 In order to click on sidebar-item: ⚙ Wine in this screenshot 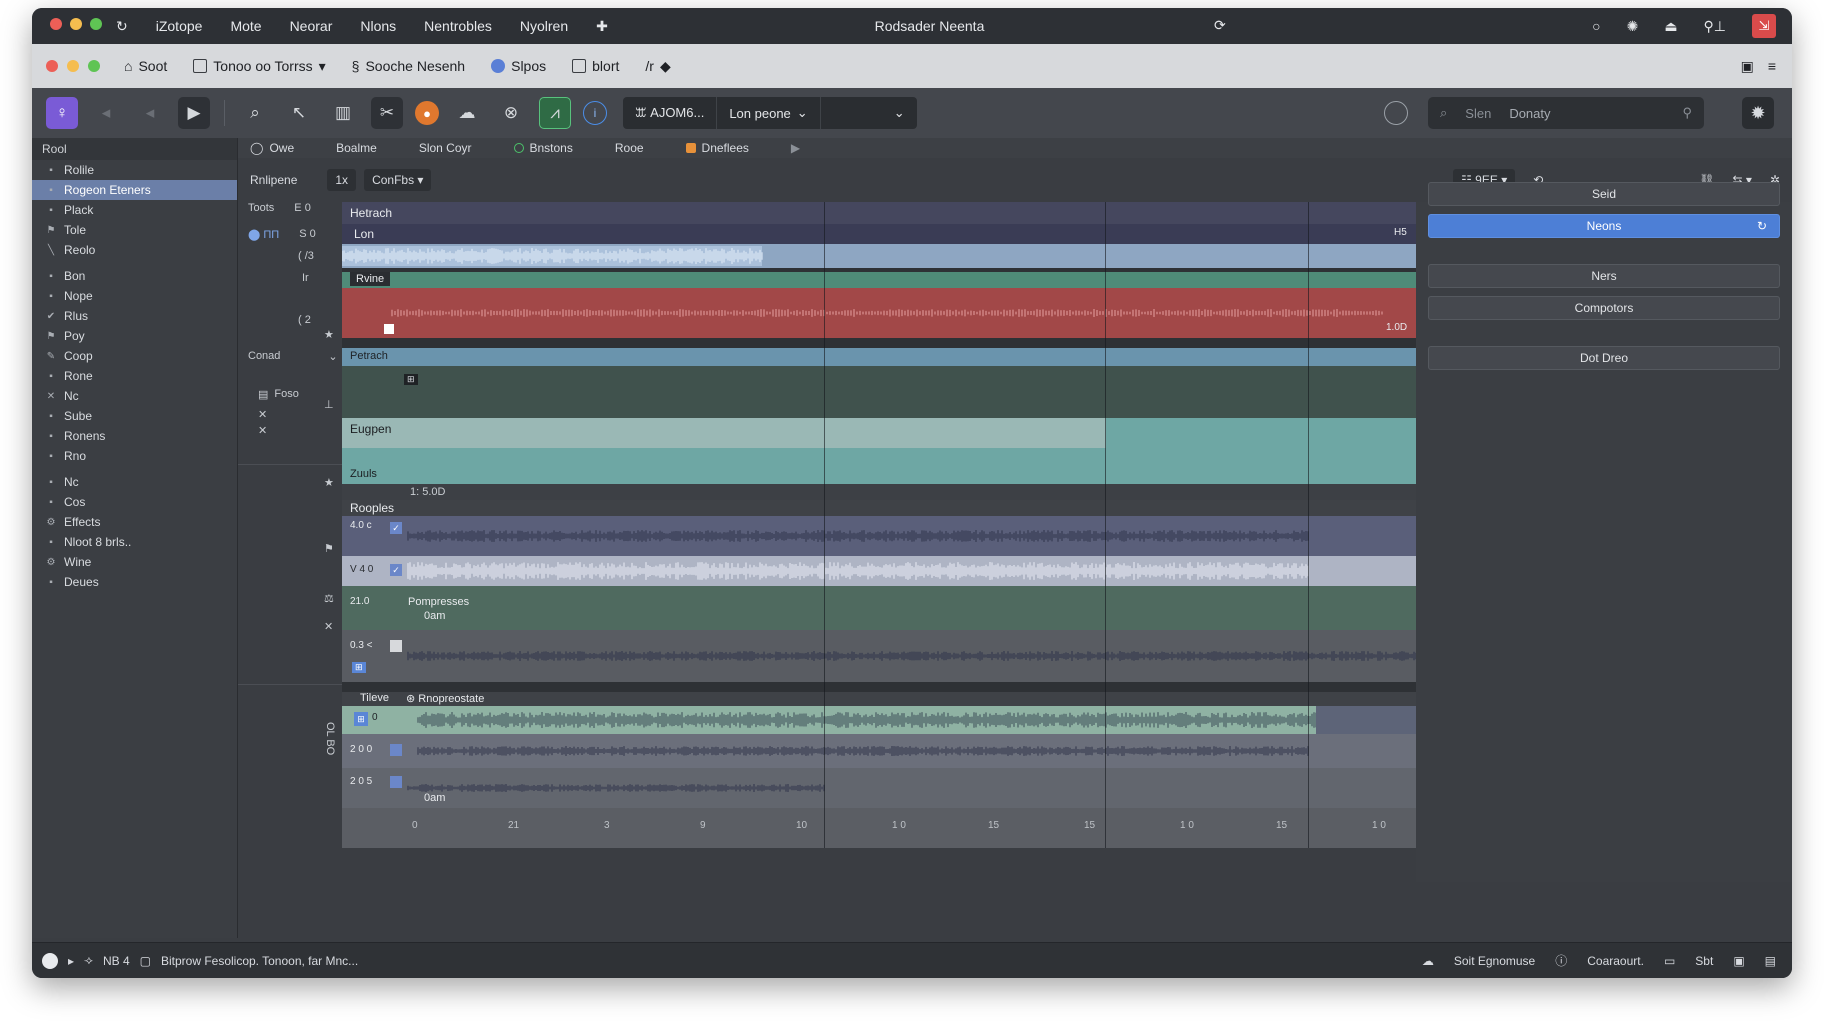, I will do `click(134, 562)`.